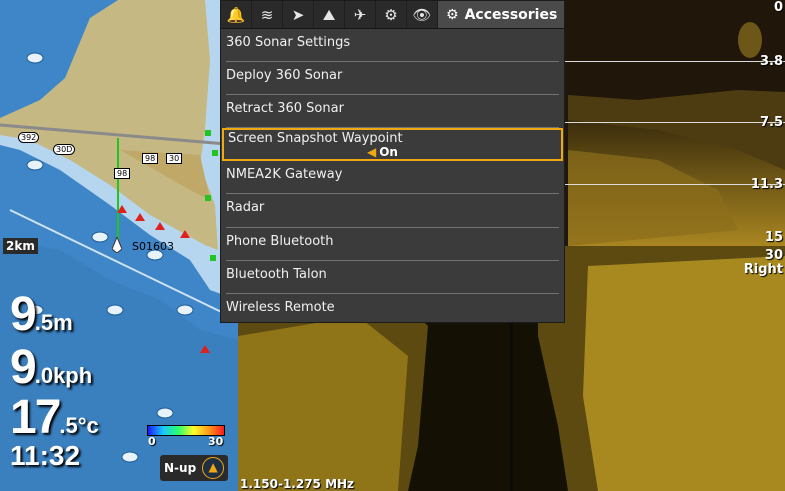 Image resolution: width=785 pixels, height=491 pixels. What do you see at coordinates (213, 468) in the screenshot?
I see `compass-icon: ▲` at bounding box center [213, 468].